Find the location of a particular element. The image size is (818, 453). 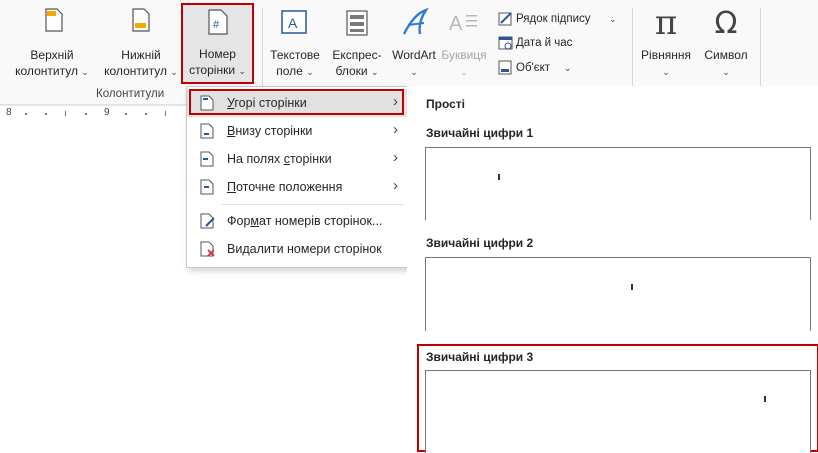

page-current-icon is located at coordinates (207, 187).